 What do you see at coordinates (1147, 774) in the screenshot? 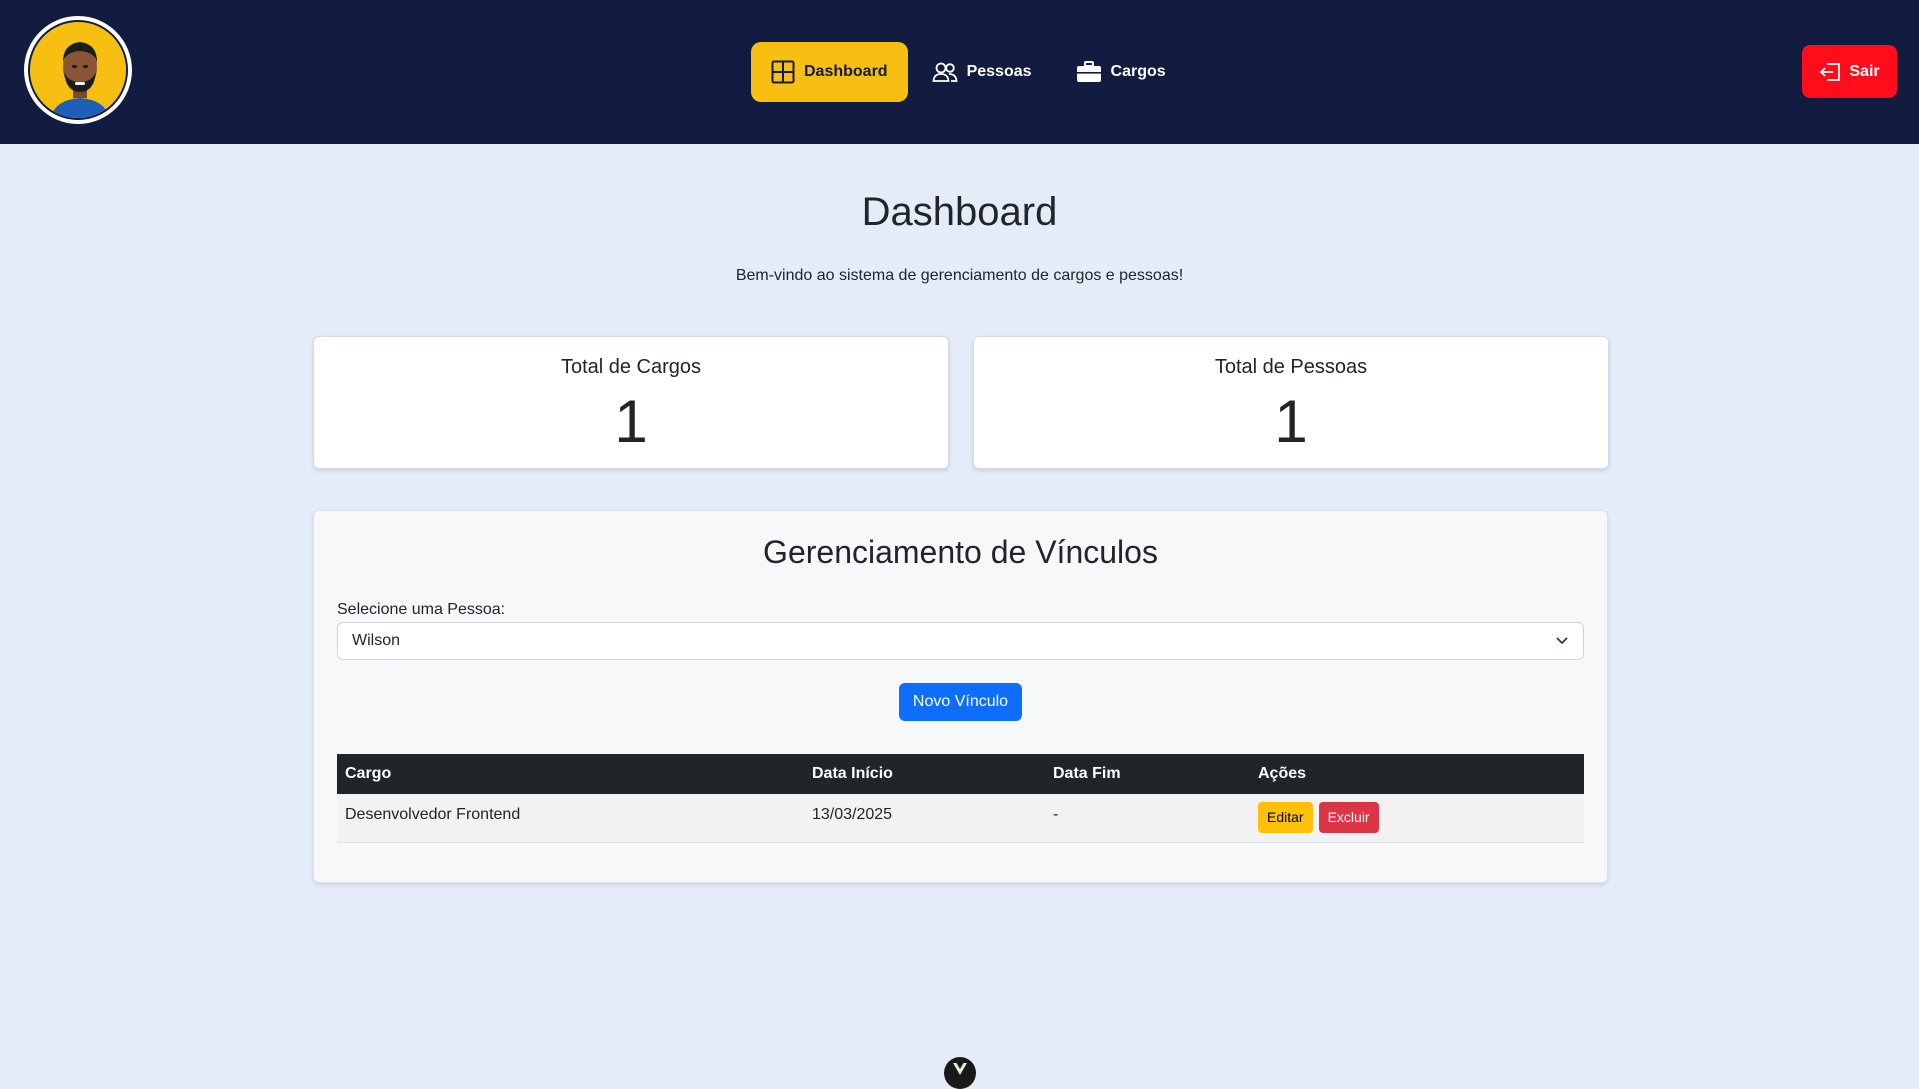
I see `column-header-data-fim: Data Fim` at bounding box center [1147, 774].